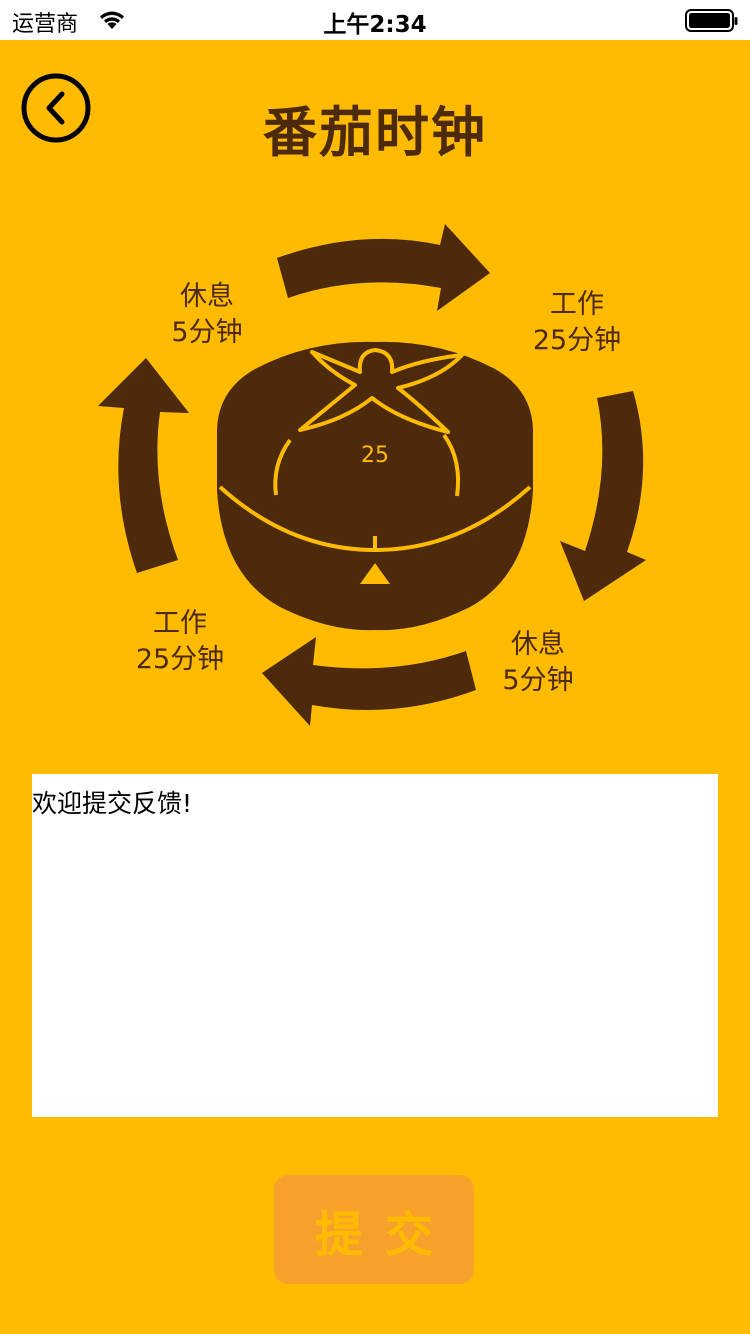 This screenshot has width=750, height=1334. What do you see at coordinates (369, 681) in the screenshot?
I see `bottom-cycle-arrow` at bounding box center [369, 681].